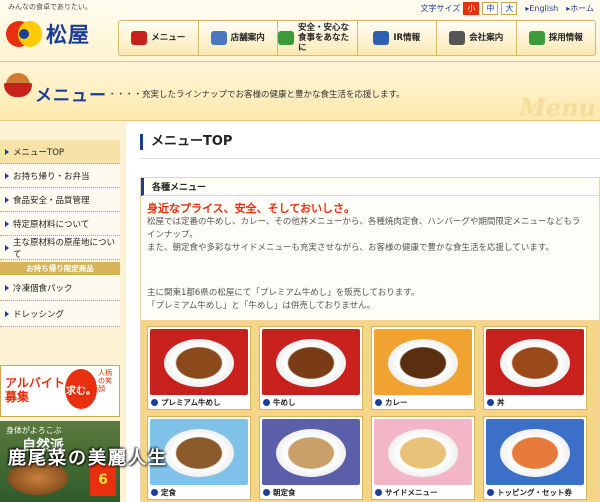 This screenshot has height=502, width=600. I want to click on menu-card-2: カレー, so click(423, 368).